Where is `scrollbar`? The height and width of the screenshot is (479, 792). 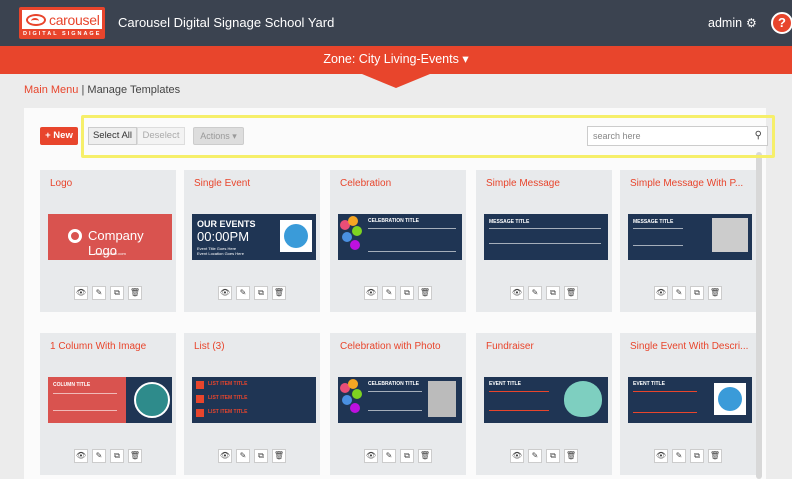 scrollbar is located at coordinates (759, 315).